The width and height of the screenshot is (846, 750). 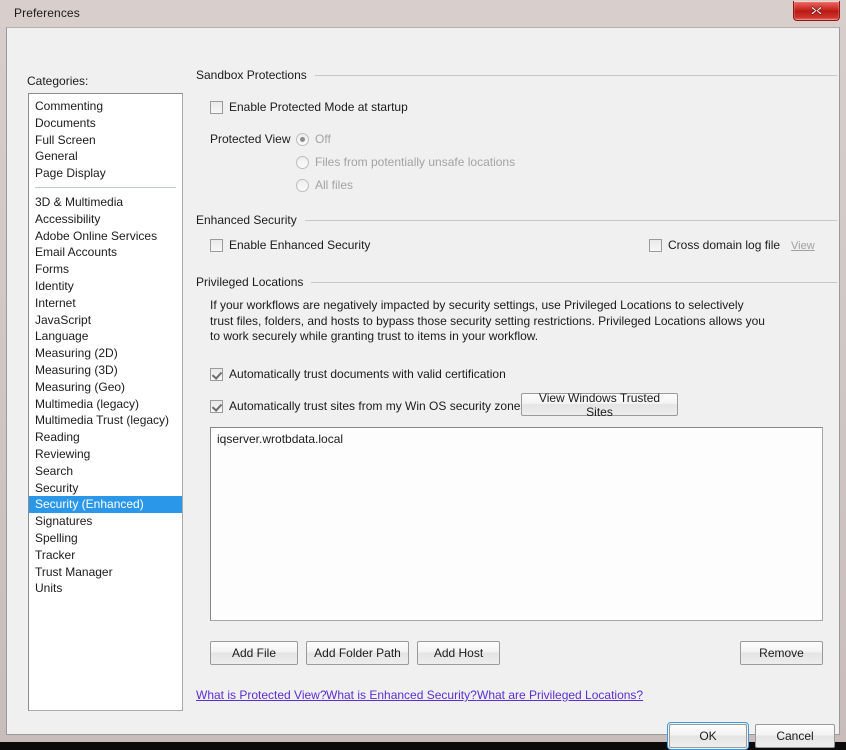 What do you see at coordinates (105, 370) in the screenshot?
I see `sidebar-item-measuring-3d: Measuring (3D)` at bounding box center [105, 370].